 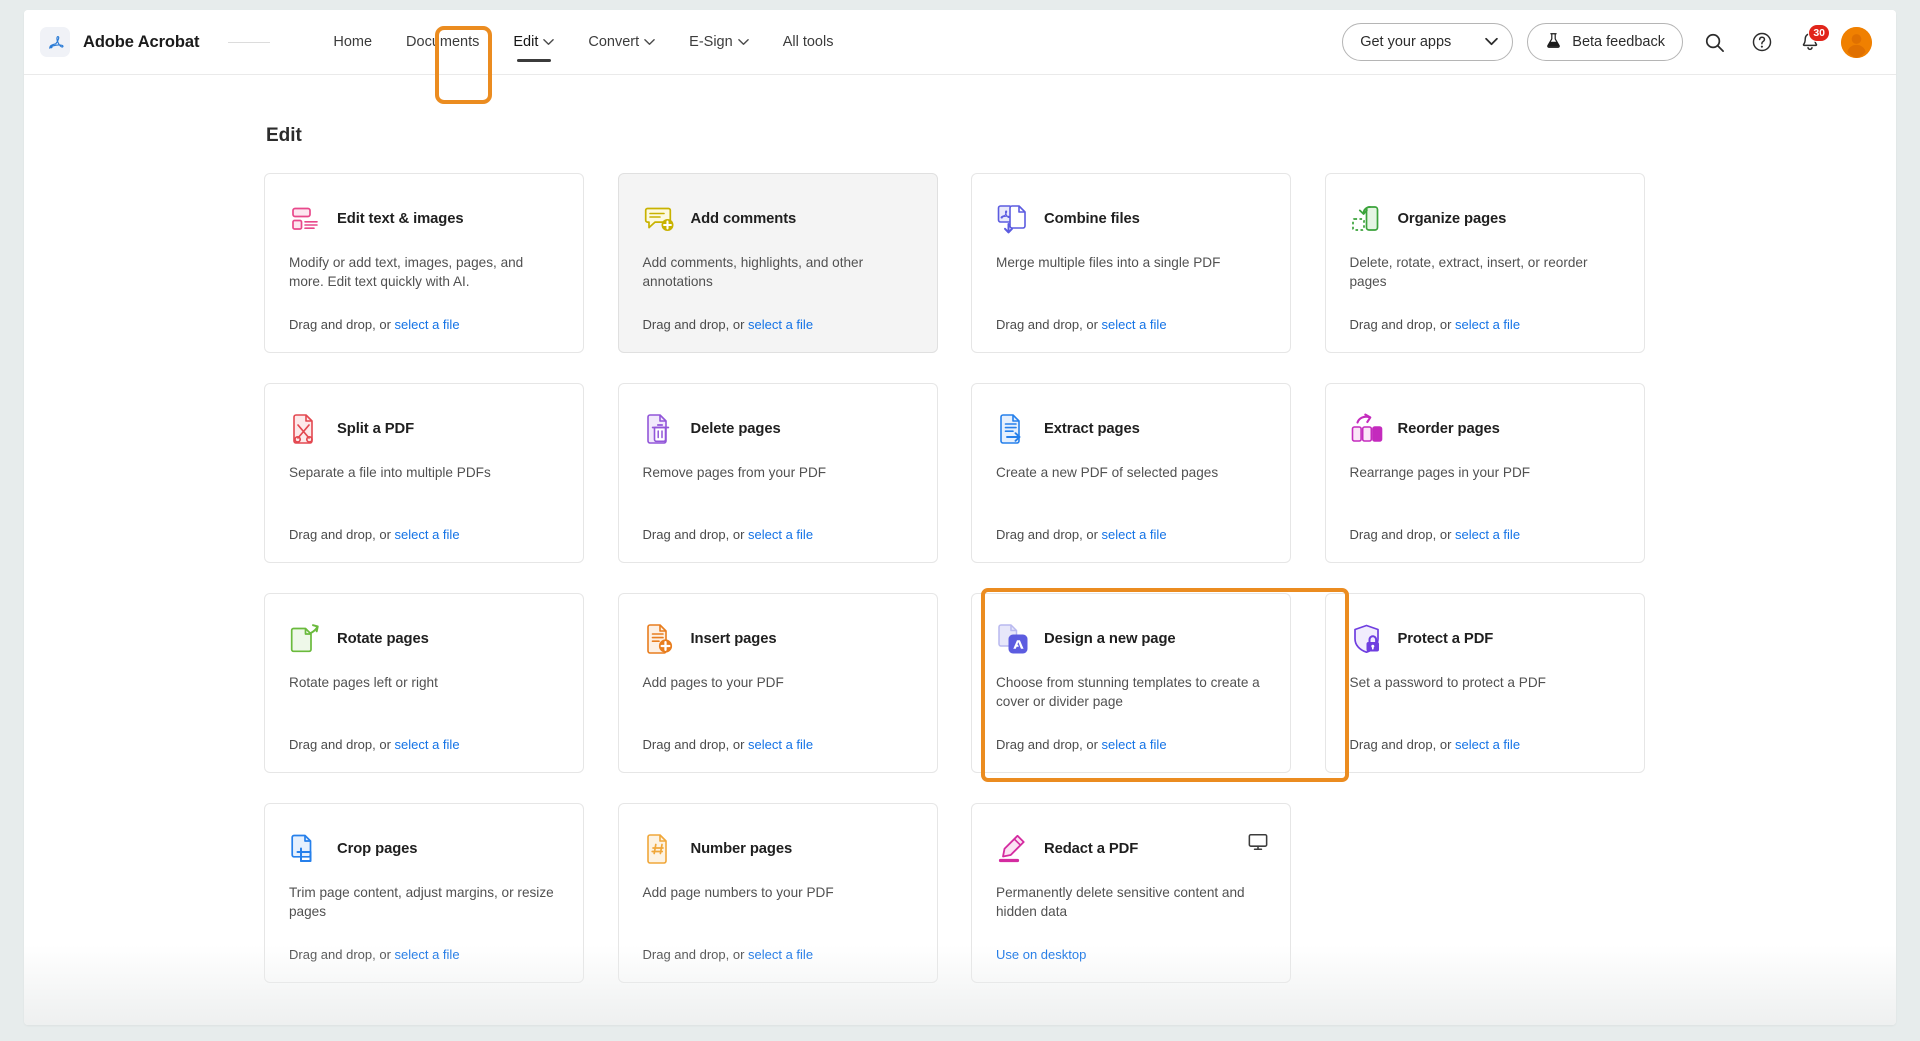 What do you see at coordinates (390, 472) in the screenshot?
I see `card-description: Separate a file into multiple PDFs` at bounding box center [390, 472].